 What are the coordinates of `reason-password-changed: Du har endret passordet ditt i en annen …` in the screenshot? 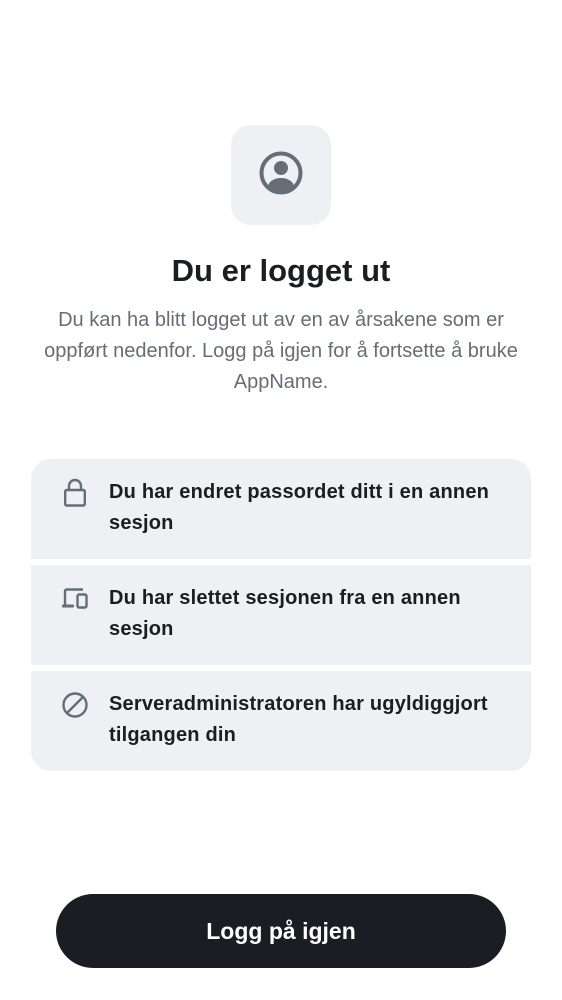 It's located at (281, 509).